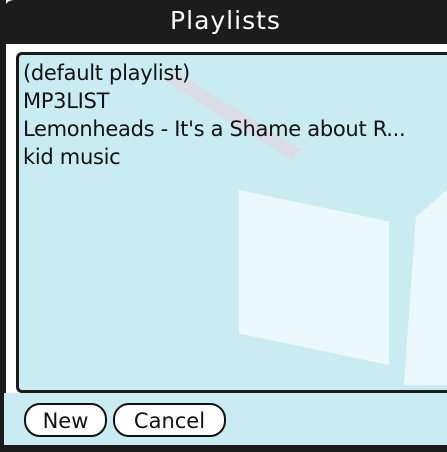 The height and width of the screenshot is (452, 447). Describe the element at coordinates (65, 420) in the screenshot. I see `new-button: New` at that location.